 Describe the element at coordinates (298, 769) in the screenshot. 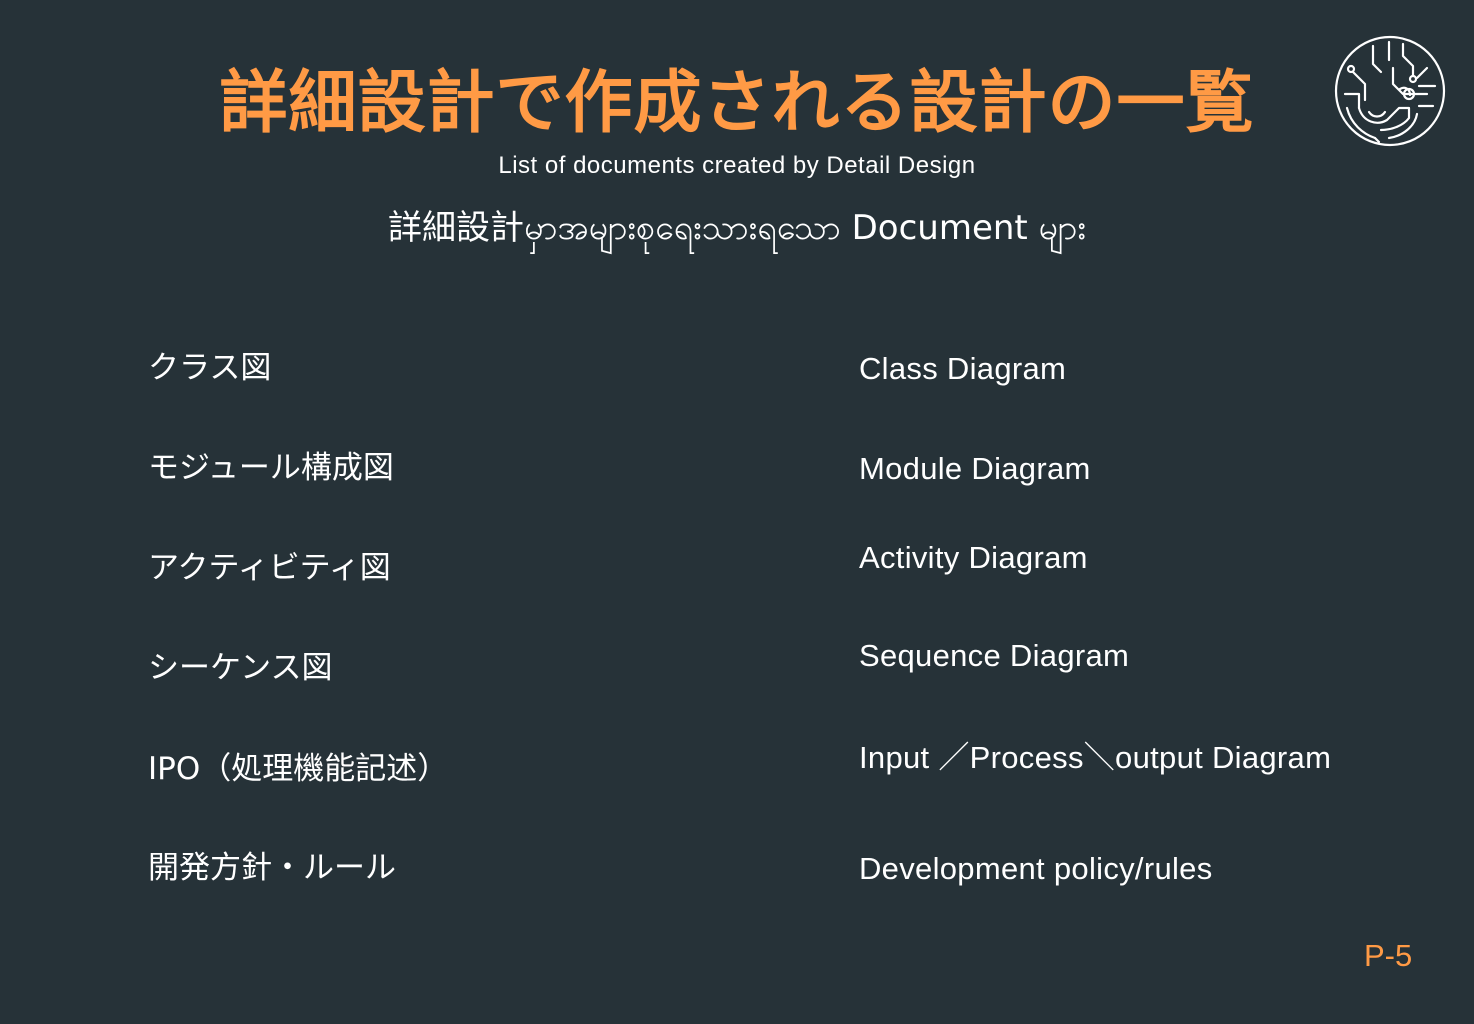

I see `row-jp-ipo: IPO（処理機能記述）` at that location.